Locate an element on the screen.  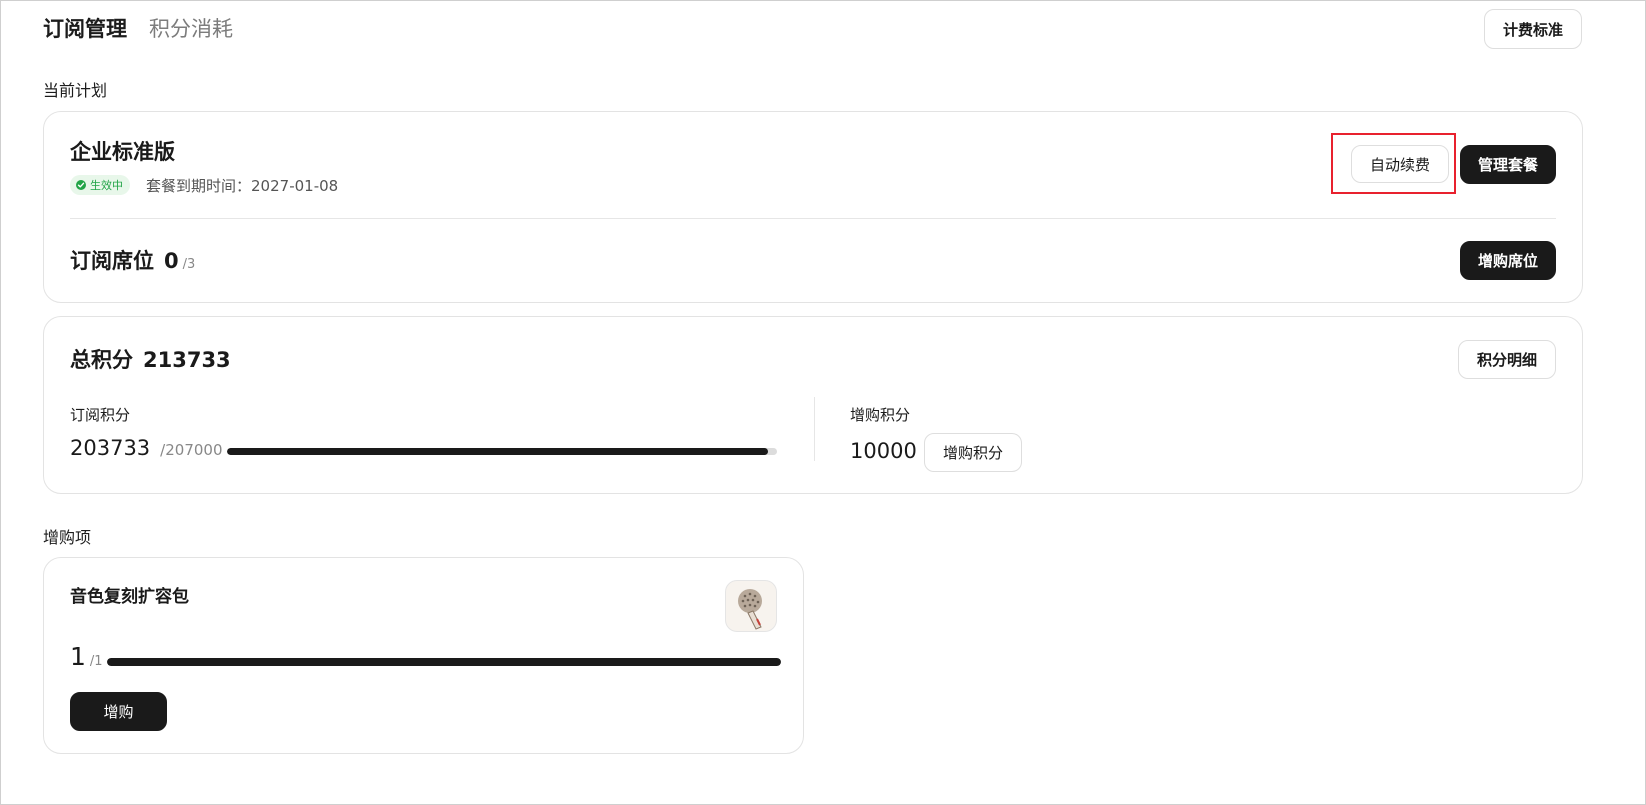
total-credits-row: 总积分 213733 is located at coordinates (150, 359).